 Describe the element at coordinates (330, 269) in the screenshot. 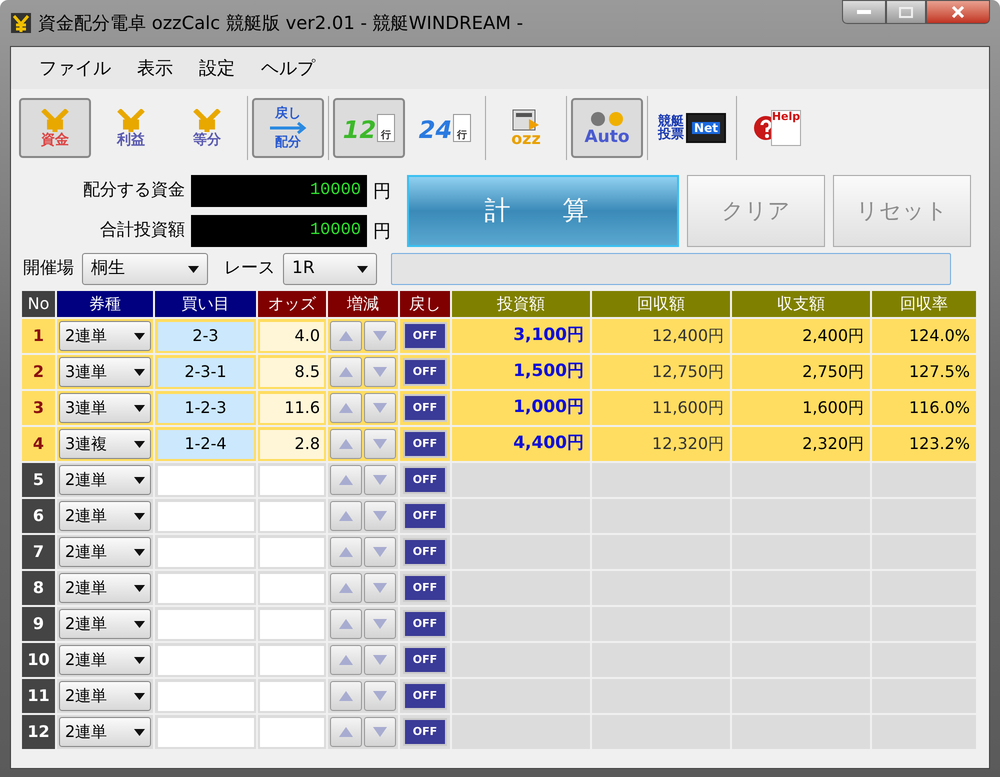

I see `race-dropdown: 1R` at that location.